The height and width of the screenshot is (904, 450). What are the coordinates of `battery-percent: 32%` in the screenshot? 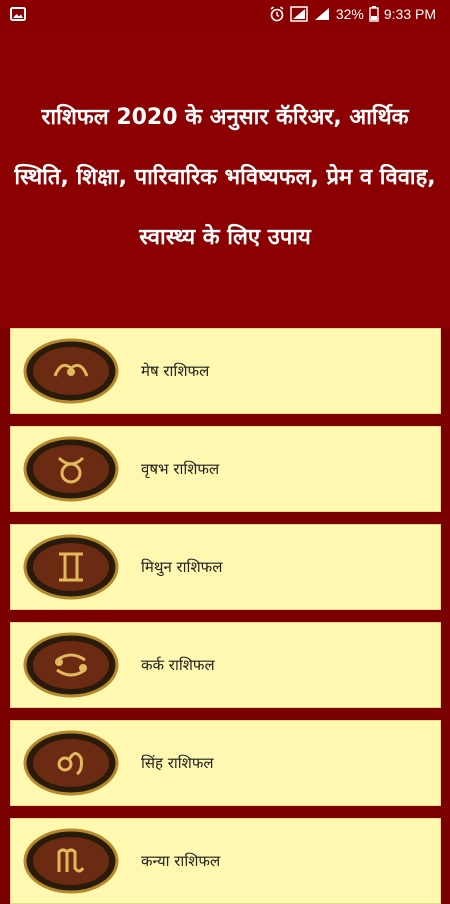 It's located at (349, 14).